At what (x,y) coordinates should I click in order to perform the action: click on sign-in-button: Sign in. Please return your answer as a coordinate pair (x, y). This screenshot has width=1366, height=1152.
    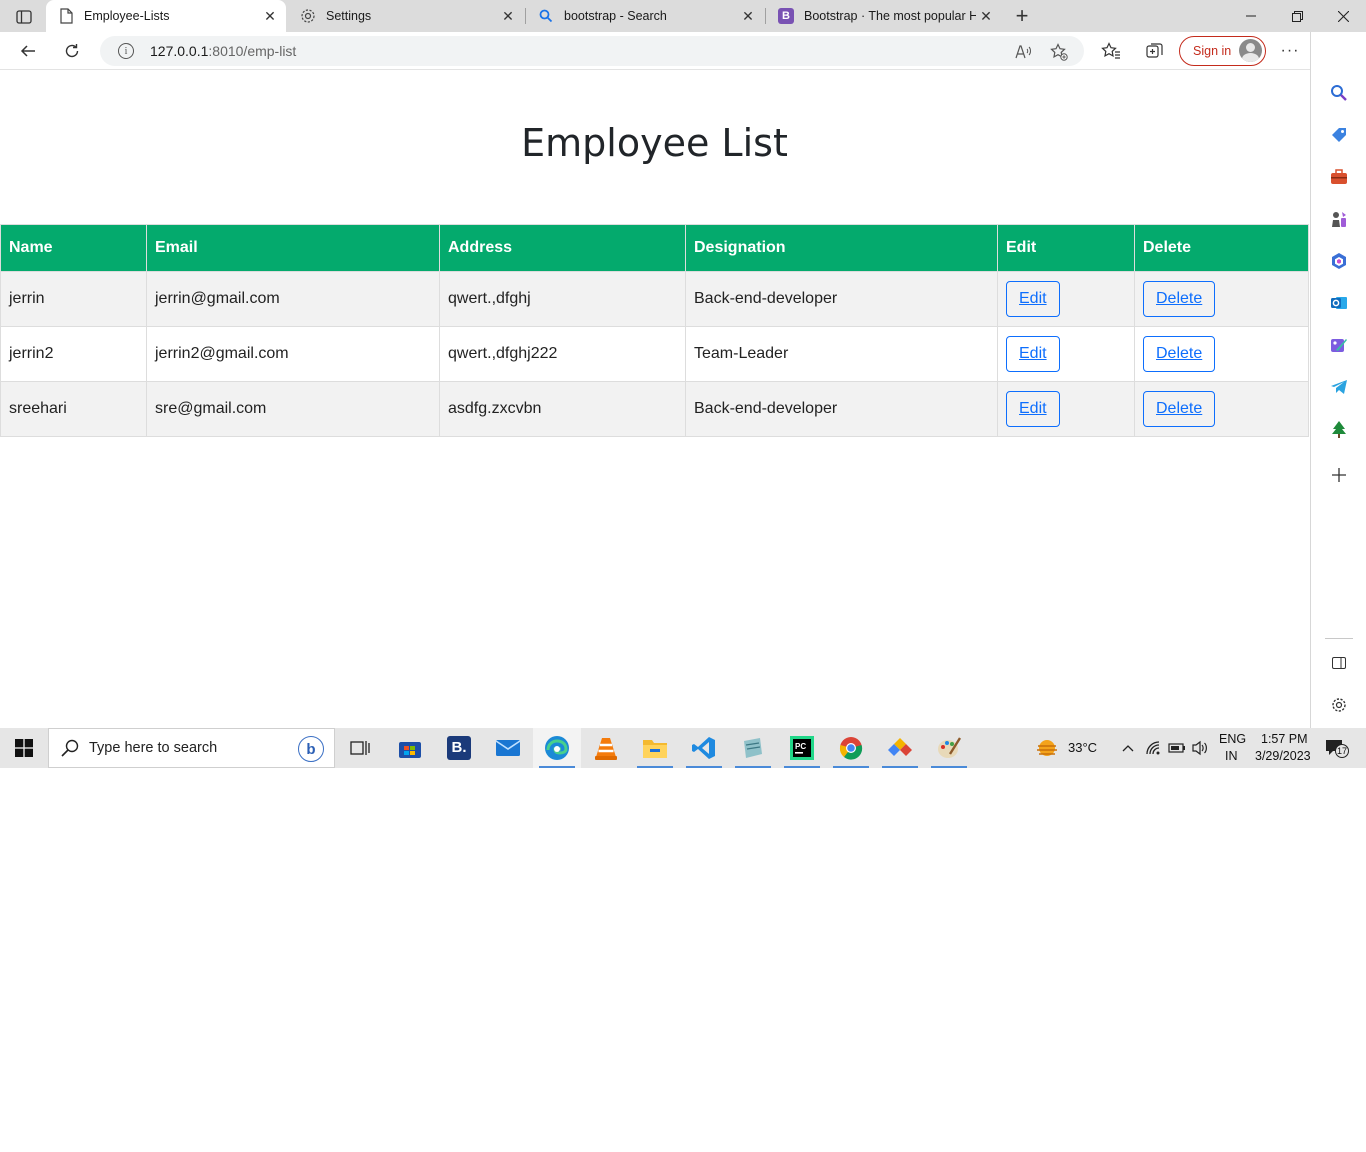
    Looking at the image, I should click on (1222, 51).